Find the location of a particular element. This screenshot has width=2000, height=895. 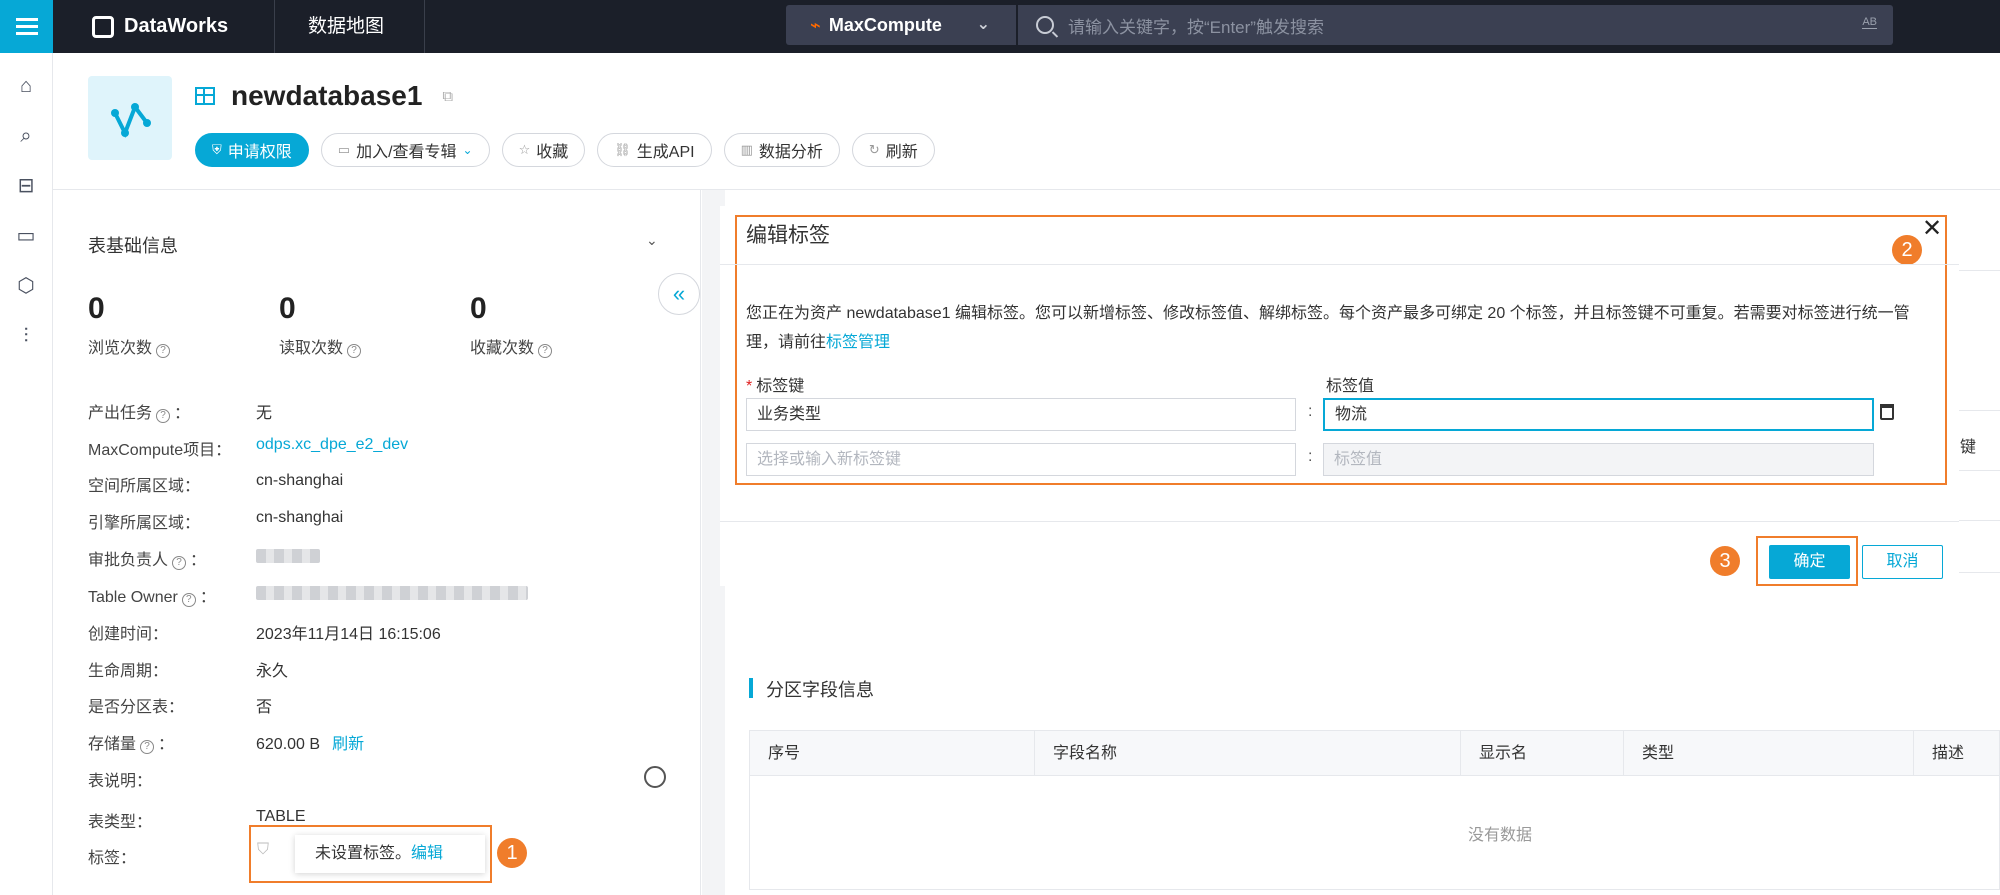

refresh-button: ↻ 刷新 is located at coordinates (893, 150).